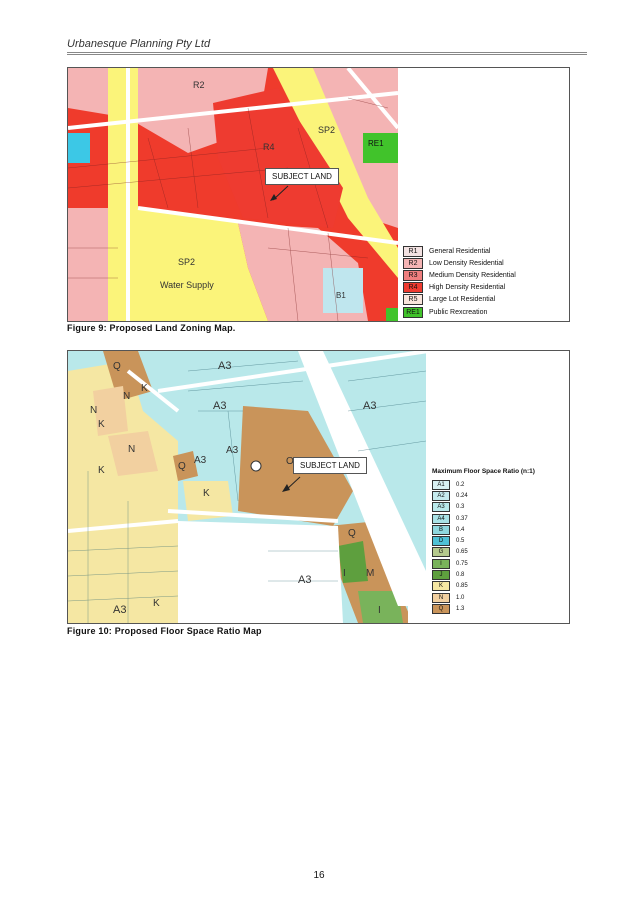  I want to click on legend-row-r2: R2 Low Density Residential, so click(459, 263).